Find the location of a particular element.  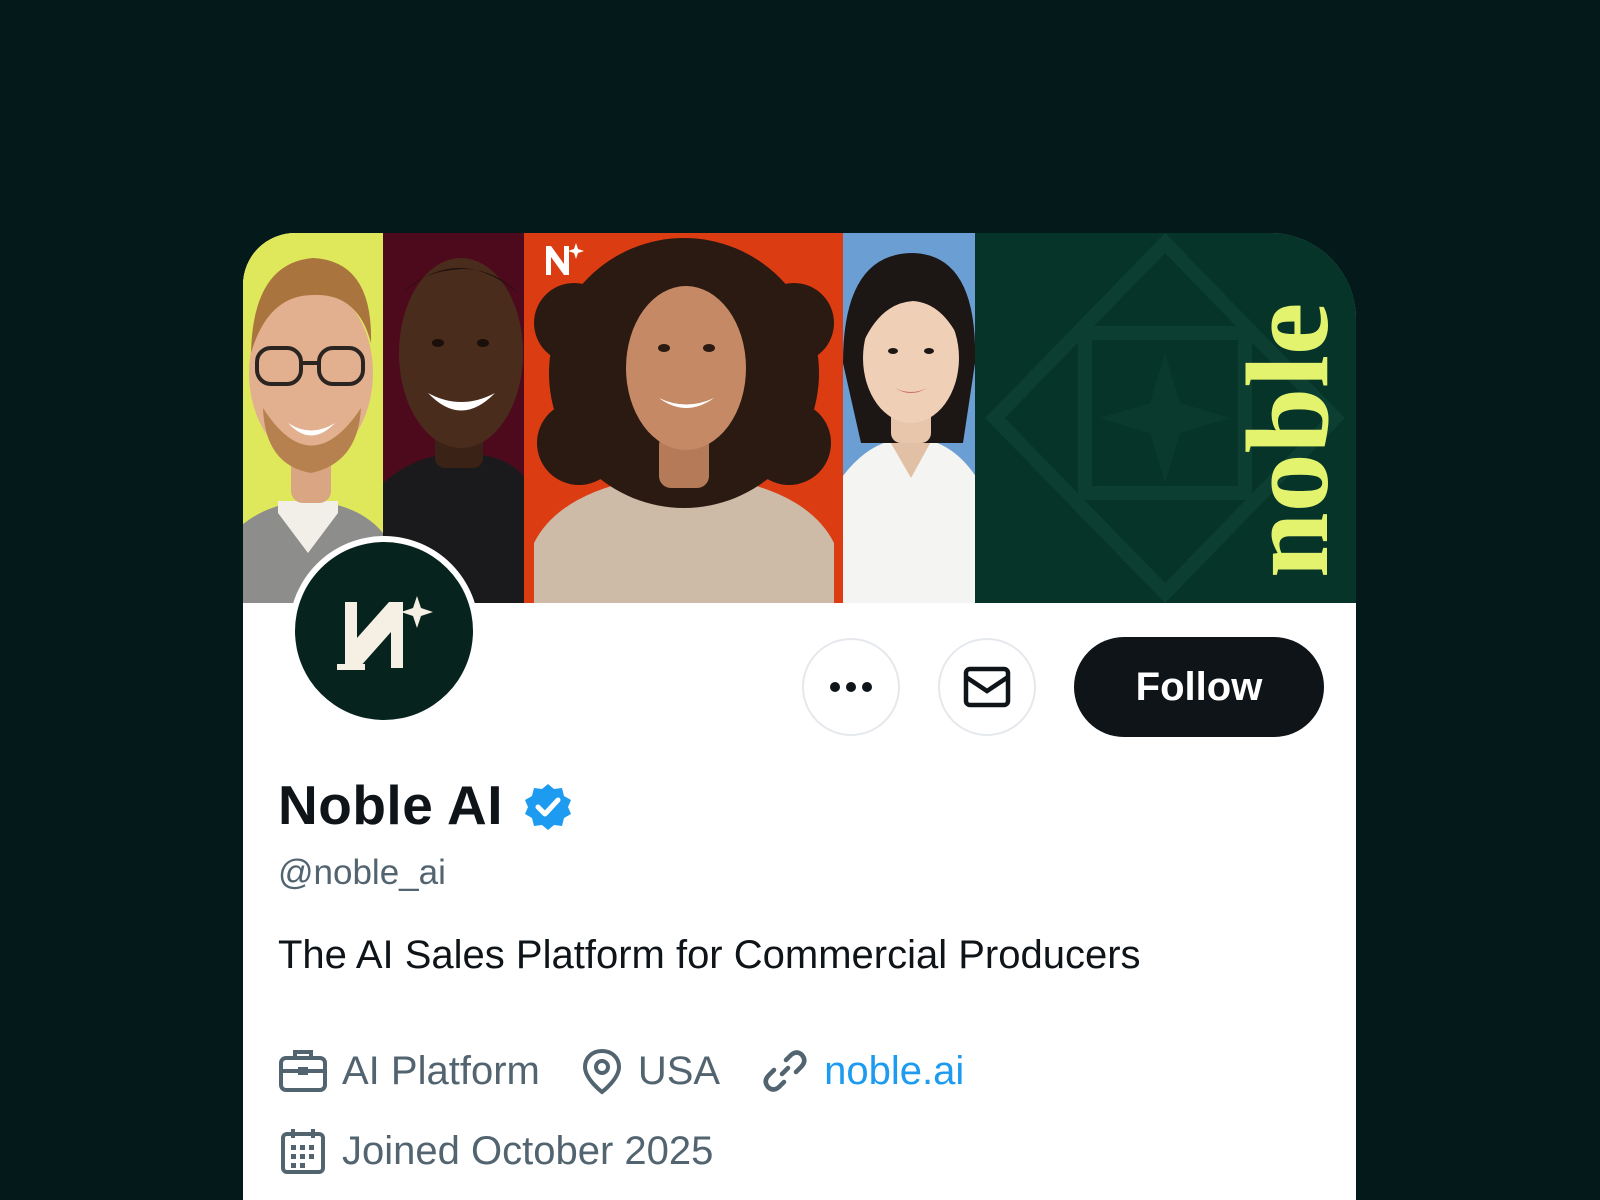

avatar is located at coordinates (384, 631).